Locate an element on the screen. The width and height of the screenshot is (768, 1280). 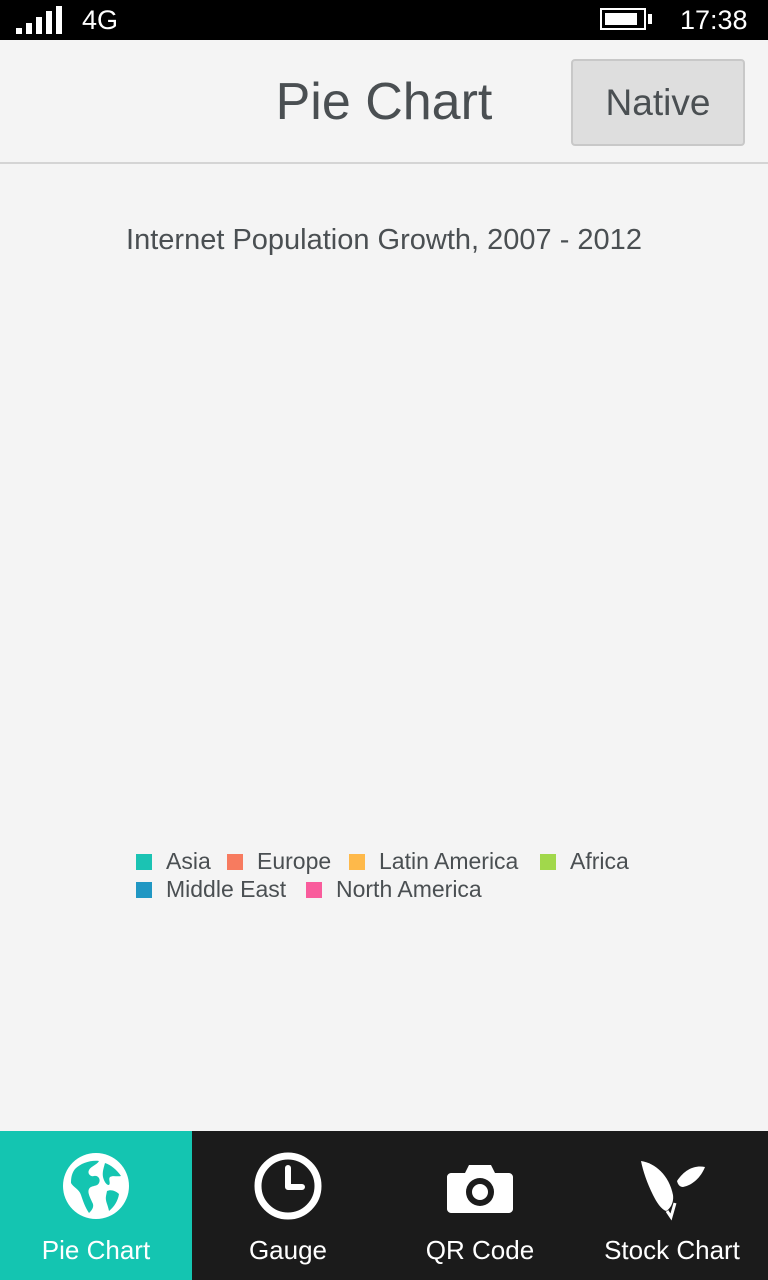
nav-tab-stock-chart: Stock Chart is located at coordinates (672, 1205).